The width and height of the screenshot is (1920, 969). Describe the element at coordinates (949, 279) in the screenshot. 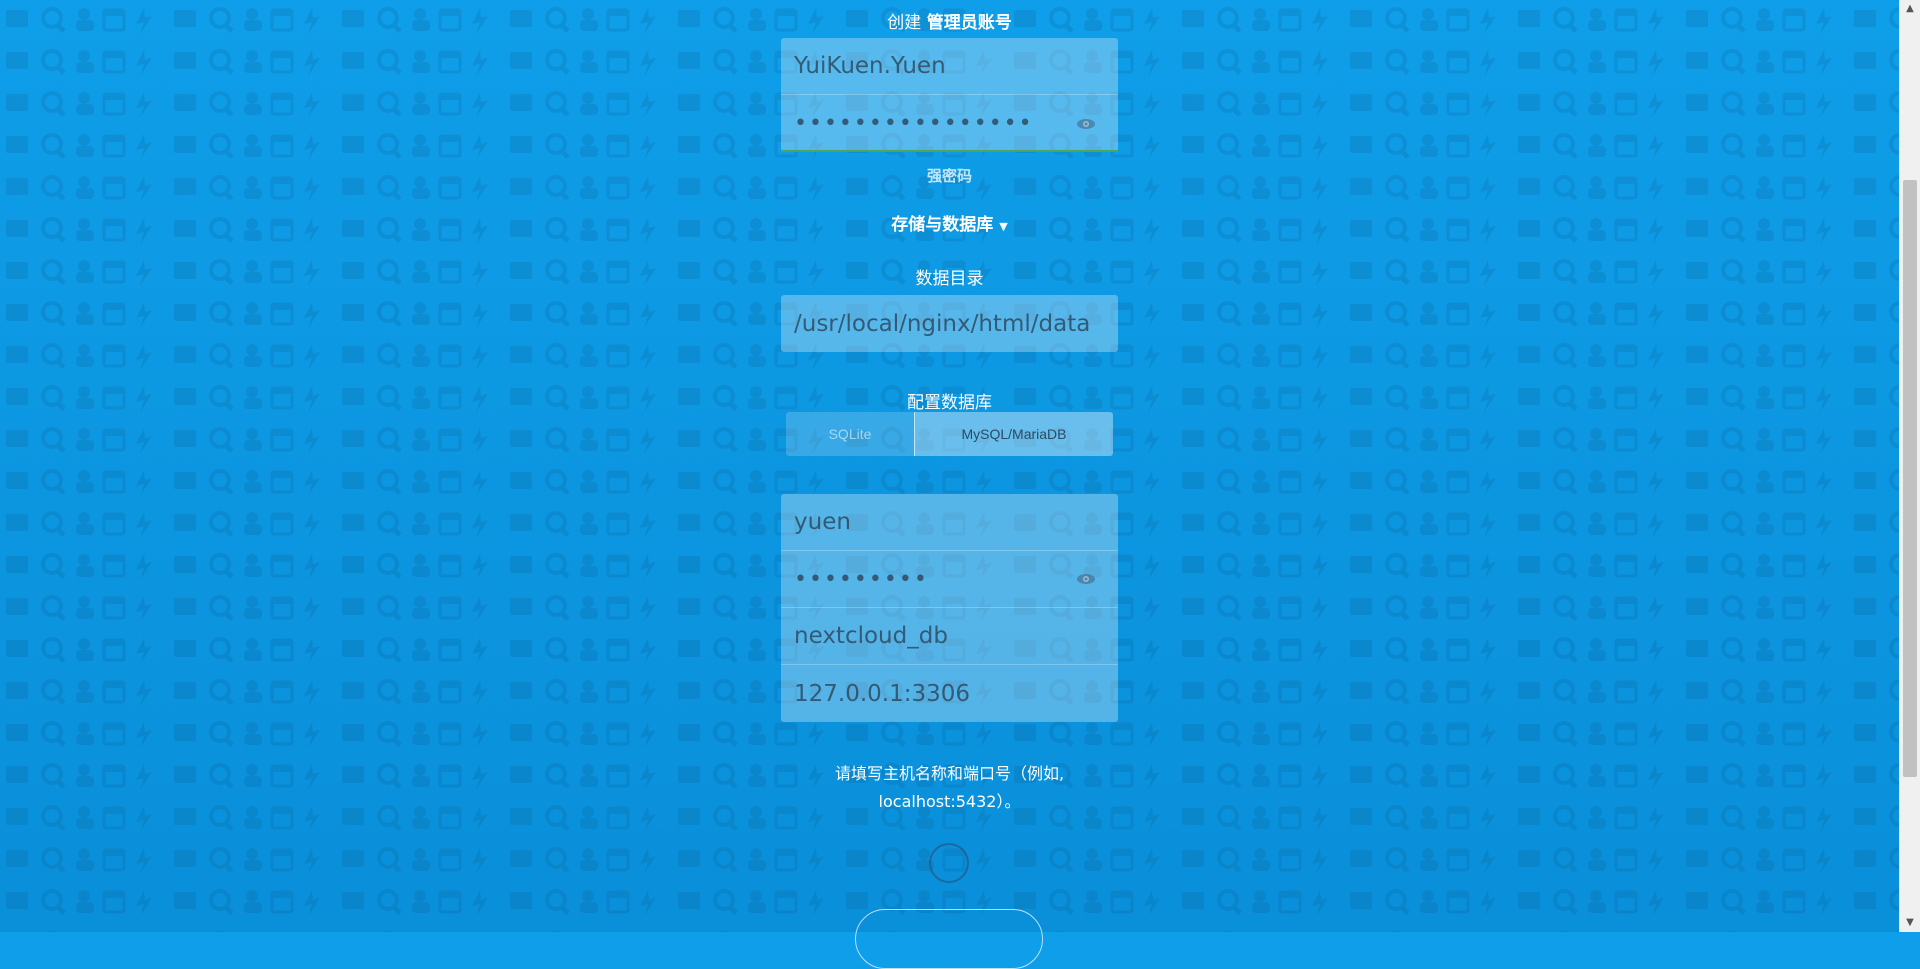

I see `data-directory-label: 数据目录` at that location.